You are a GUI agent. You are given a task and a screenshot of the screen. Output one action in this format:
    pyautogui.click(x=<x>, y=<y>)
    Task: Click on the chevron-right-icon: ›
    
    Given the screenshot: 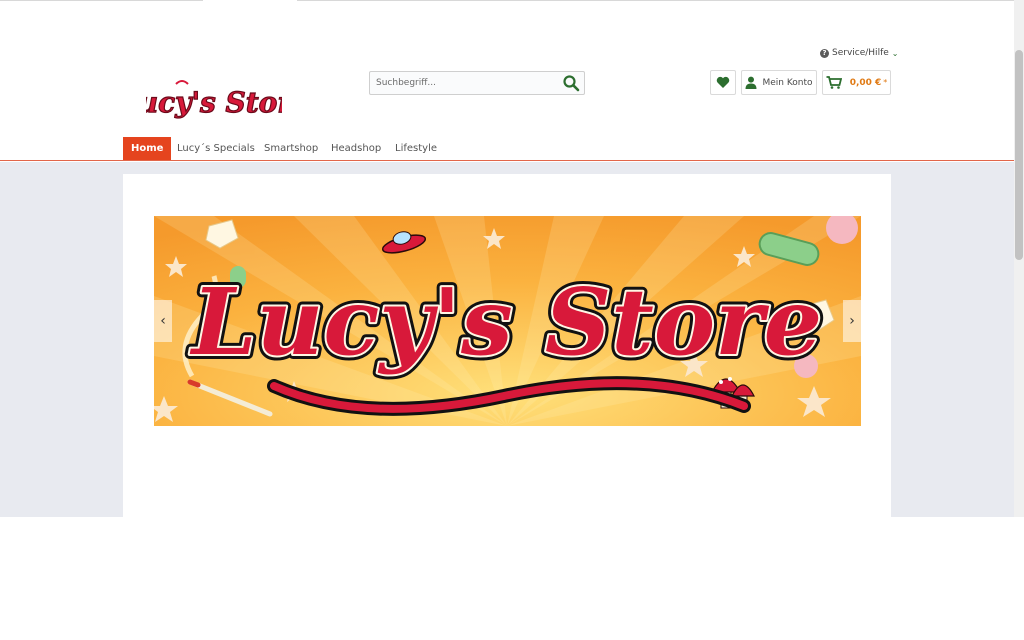 What is the action you would take?
    pyautogui.click(x=852, y=321)
    